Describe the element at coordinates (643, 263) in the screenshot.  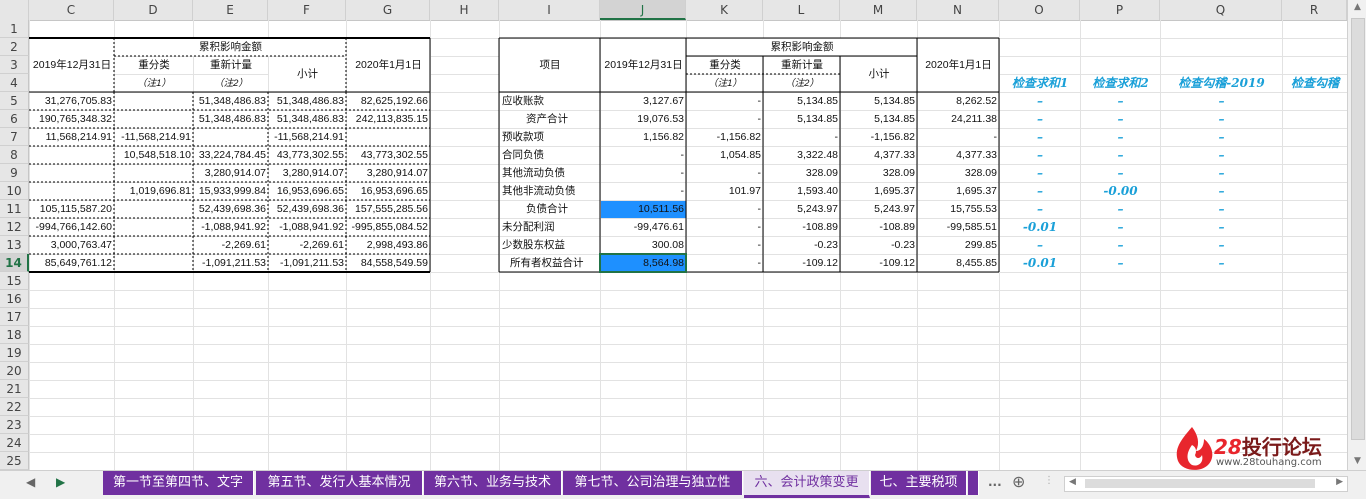
I see `active-cell-selection` at that location.